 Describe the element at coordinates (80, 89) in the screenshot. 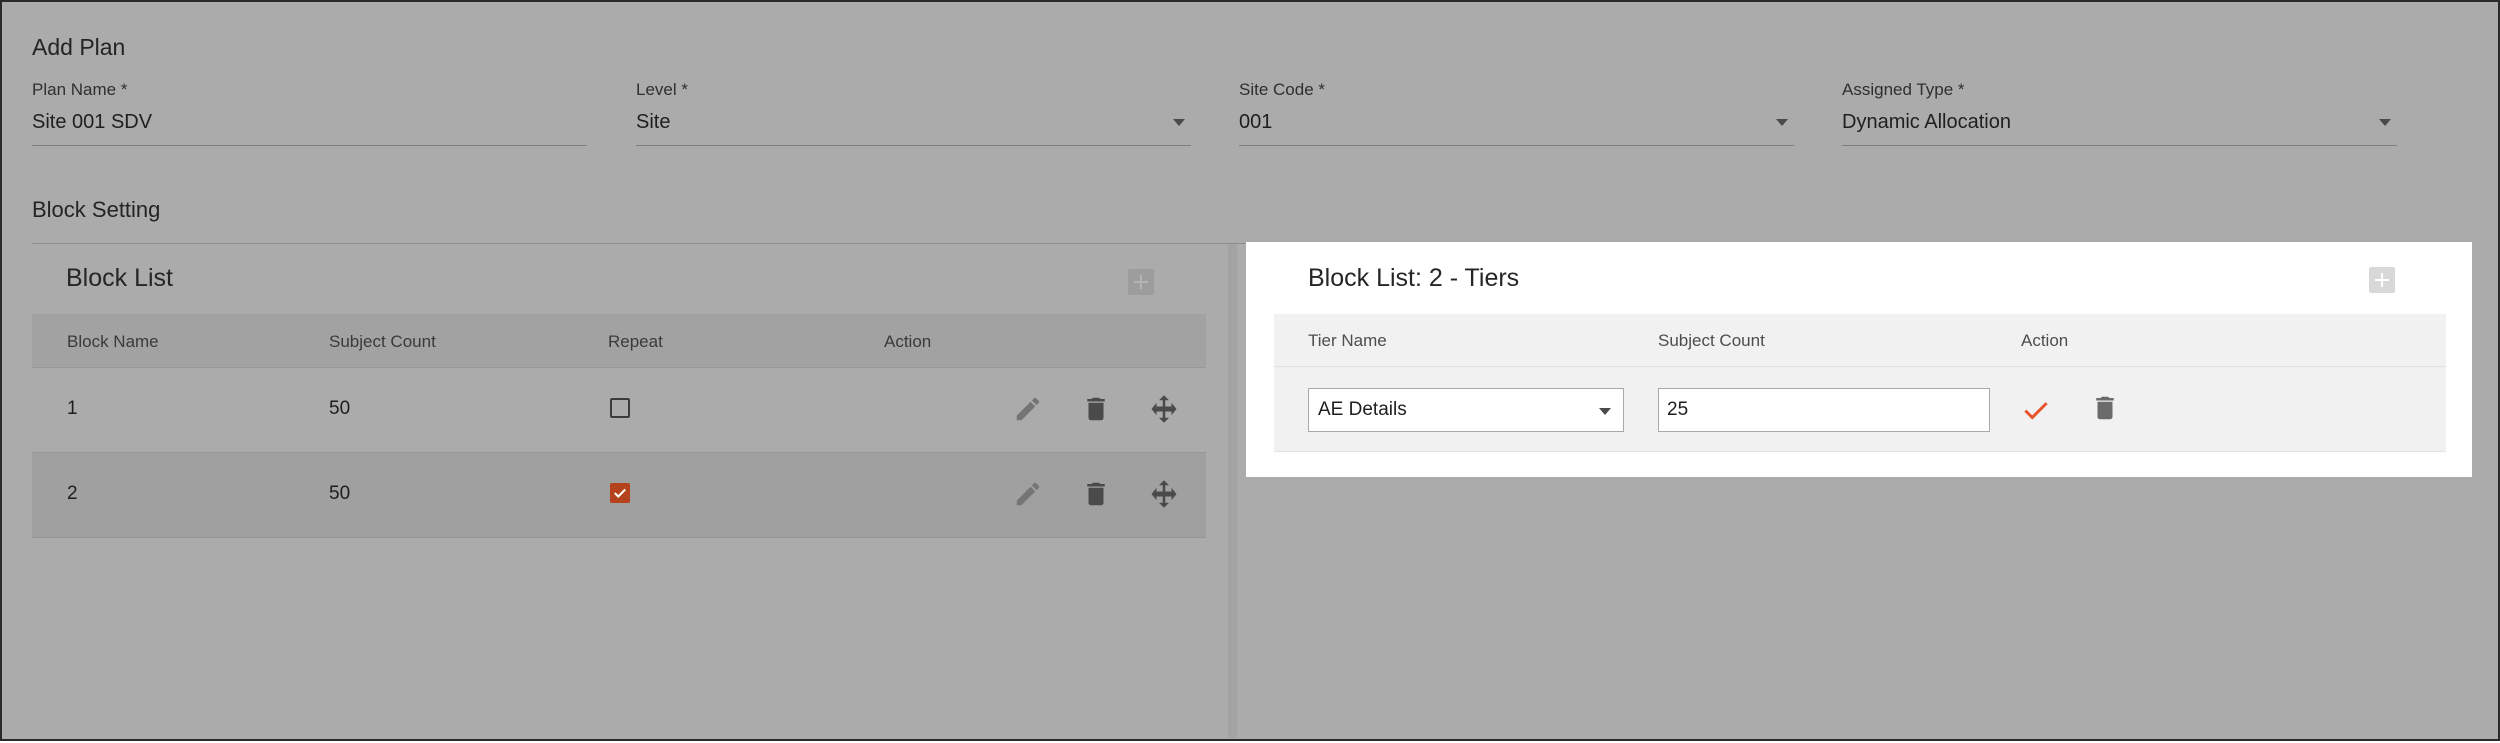

I see `plan-name-label: Plan Name *` at that location.